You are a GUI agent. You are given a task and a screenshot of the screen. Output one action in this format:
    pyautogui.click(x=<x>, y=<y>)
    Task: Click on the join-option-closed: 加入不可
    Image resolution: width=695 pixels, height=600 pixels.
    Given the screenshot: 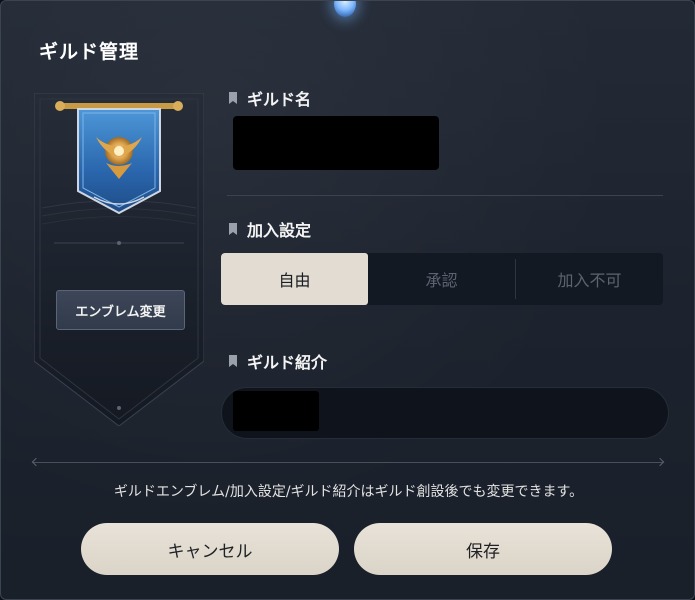 What is the action you would take?
    pyautogui.click(x=589, y=279)
    